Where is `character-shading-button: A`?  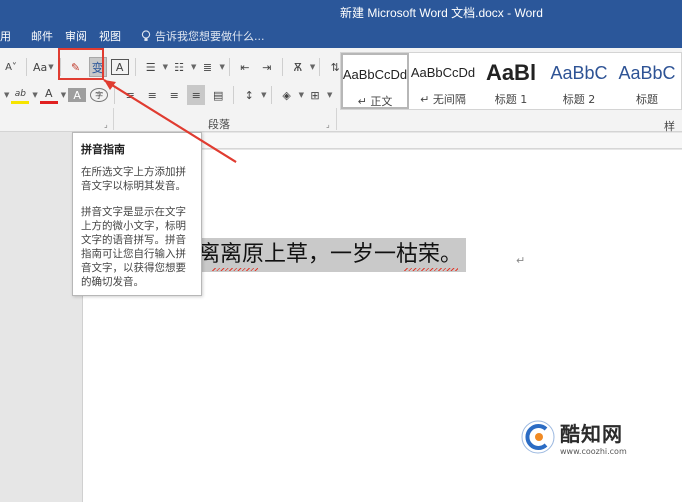 character-shading-button: A is located at coordinates (77, 95).